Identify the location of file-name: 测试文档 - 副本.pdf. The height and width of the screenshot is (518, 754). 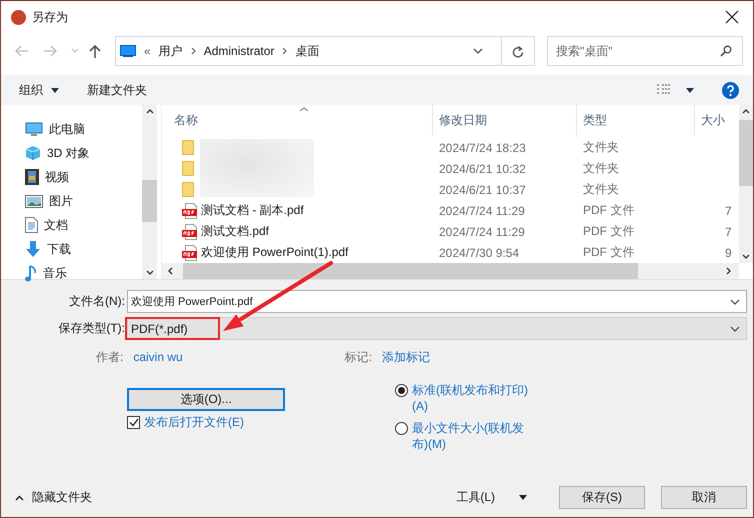
(252, 210).